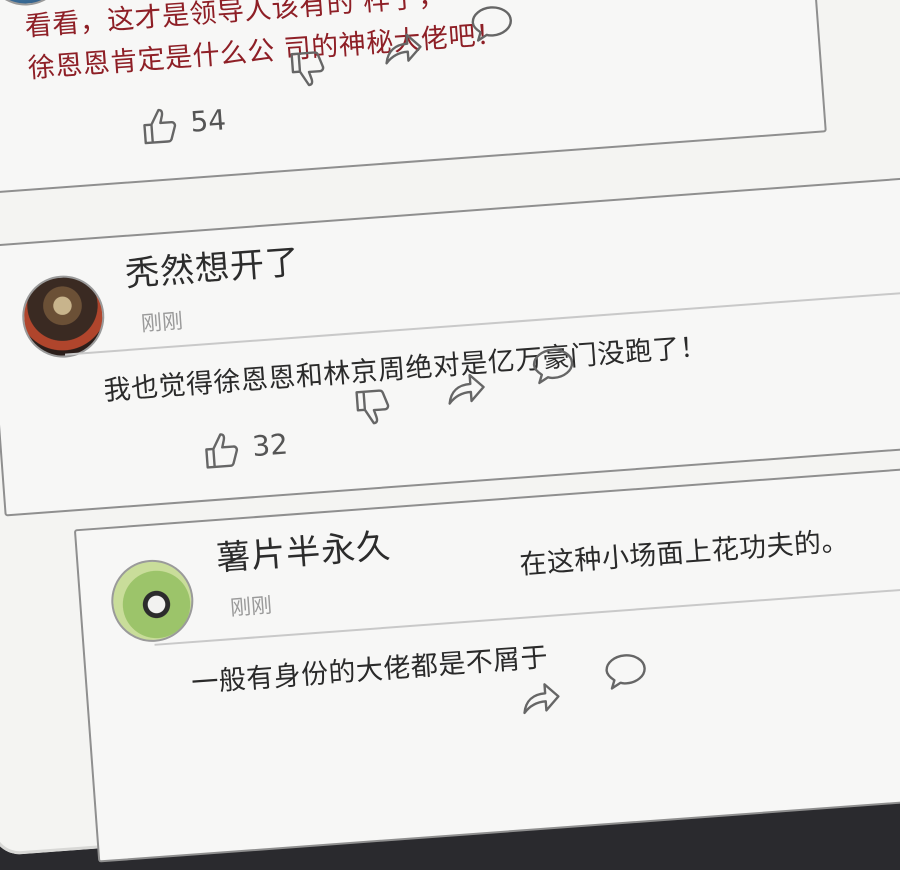  I want to click on username: 薯片半永久, so click(303, 549).